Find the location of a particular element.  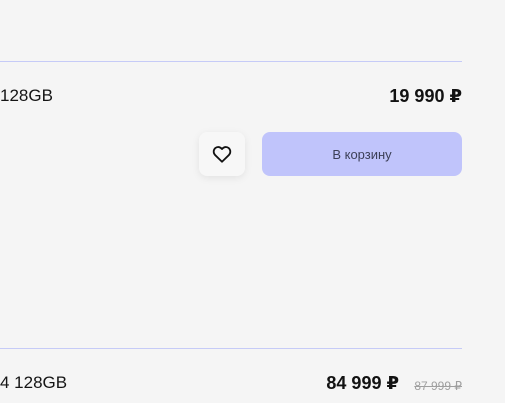

product-price: 19 990 ₽ is located at coordinates (425, 96).